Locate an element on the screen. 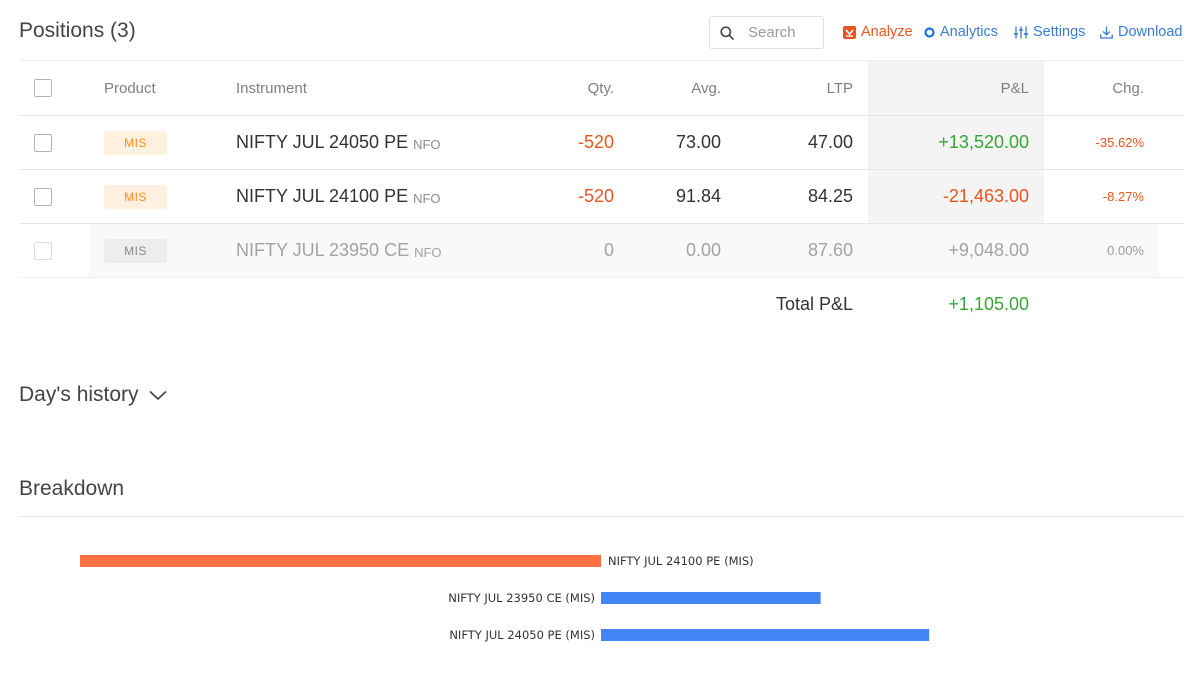 This screenshot has width=1200, height=688. settings-sliders-icon is located at coordinates (1021, 32).